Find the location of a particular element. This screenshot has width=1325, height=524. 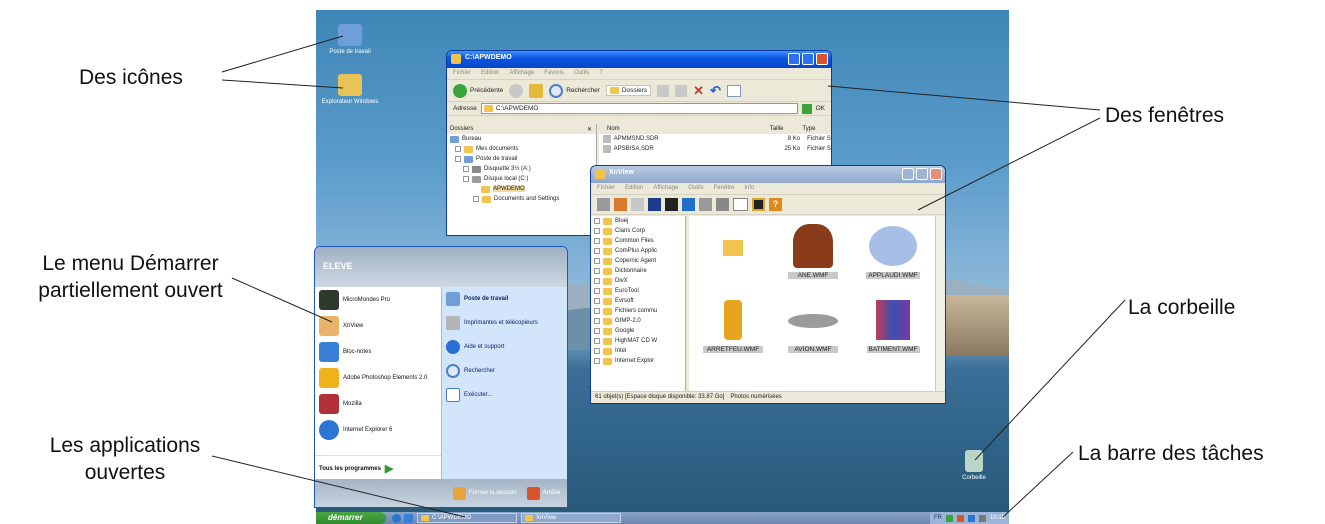

options-icon is located at coordinates (758, 204).